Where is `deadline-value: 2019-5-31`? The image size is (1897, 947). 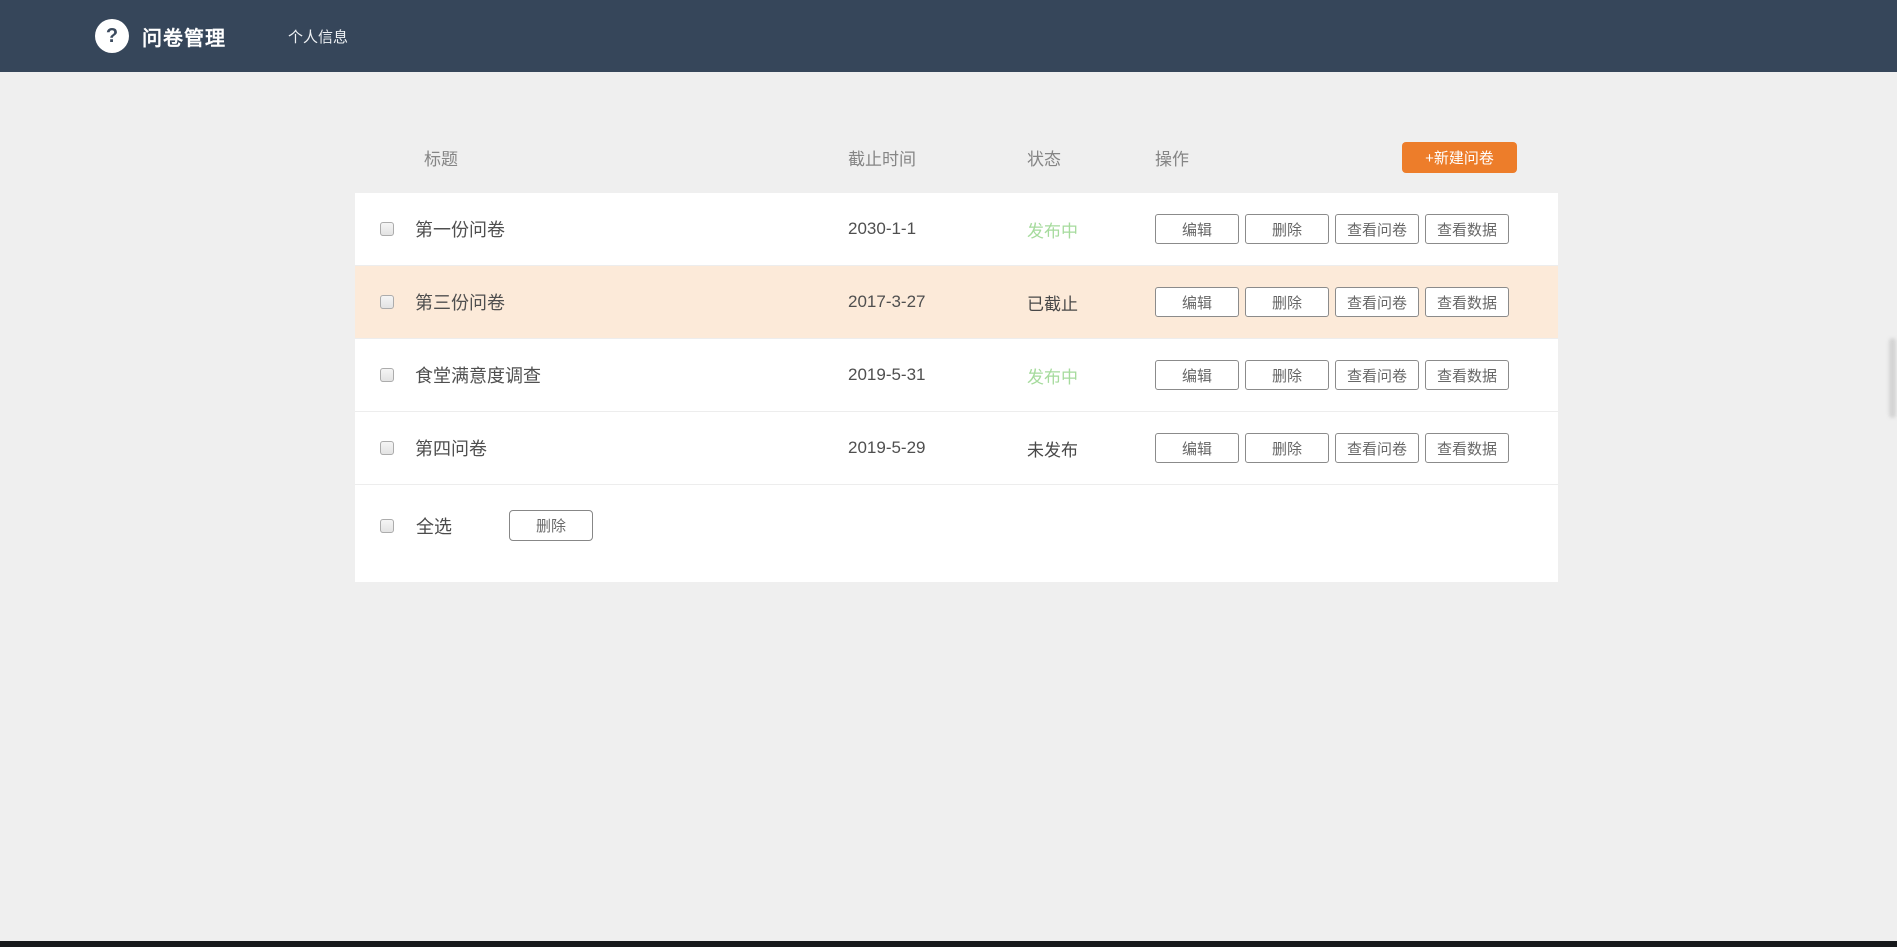
deadline-value: 2019-5-31 is located at coordinates (887, 374).